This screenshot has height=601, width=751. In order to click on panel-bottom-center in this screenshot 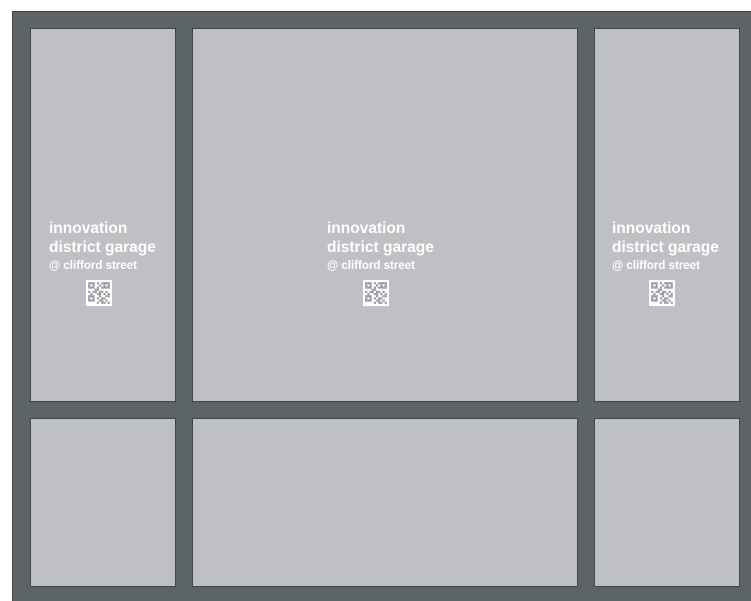, I will do `click(385, 502)`.